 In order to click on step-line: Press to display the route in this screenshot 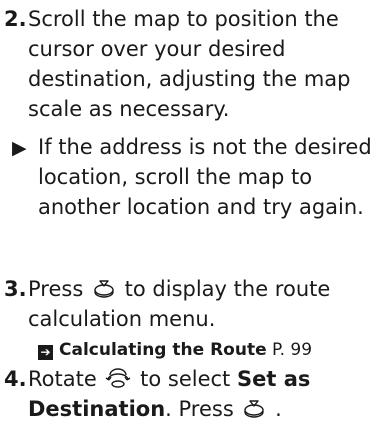, I will do `click(204, 289)`.